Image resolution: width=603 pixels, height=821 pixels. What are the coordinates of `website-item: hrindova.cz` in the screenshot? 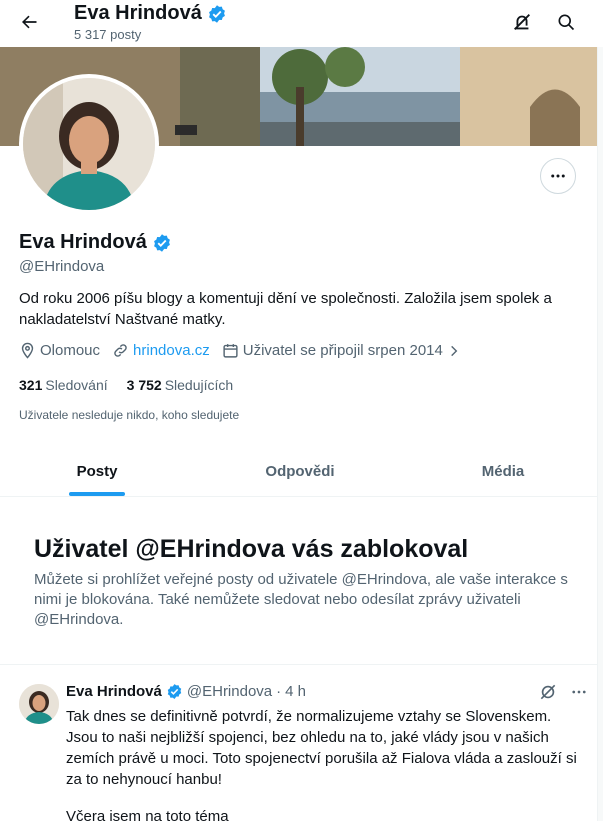 It's located at (161, 350).